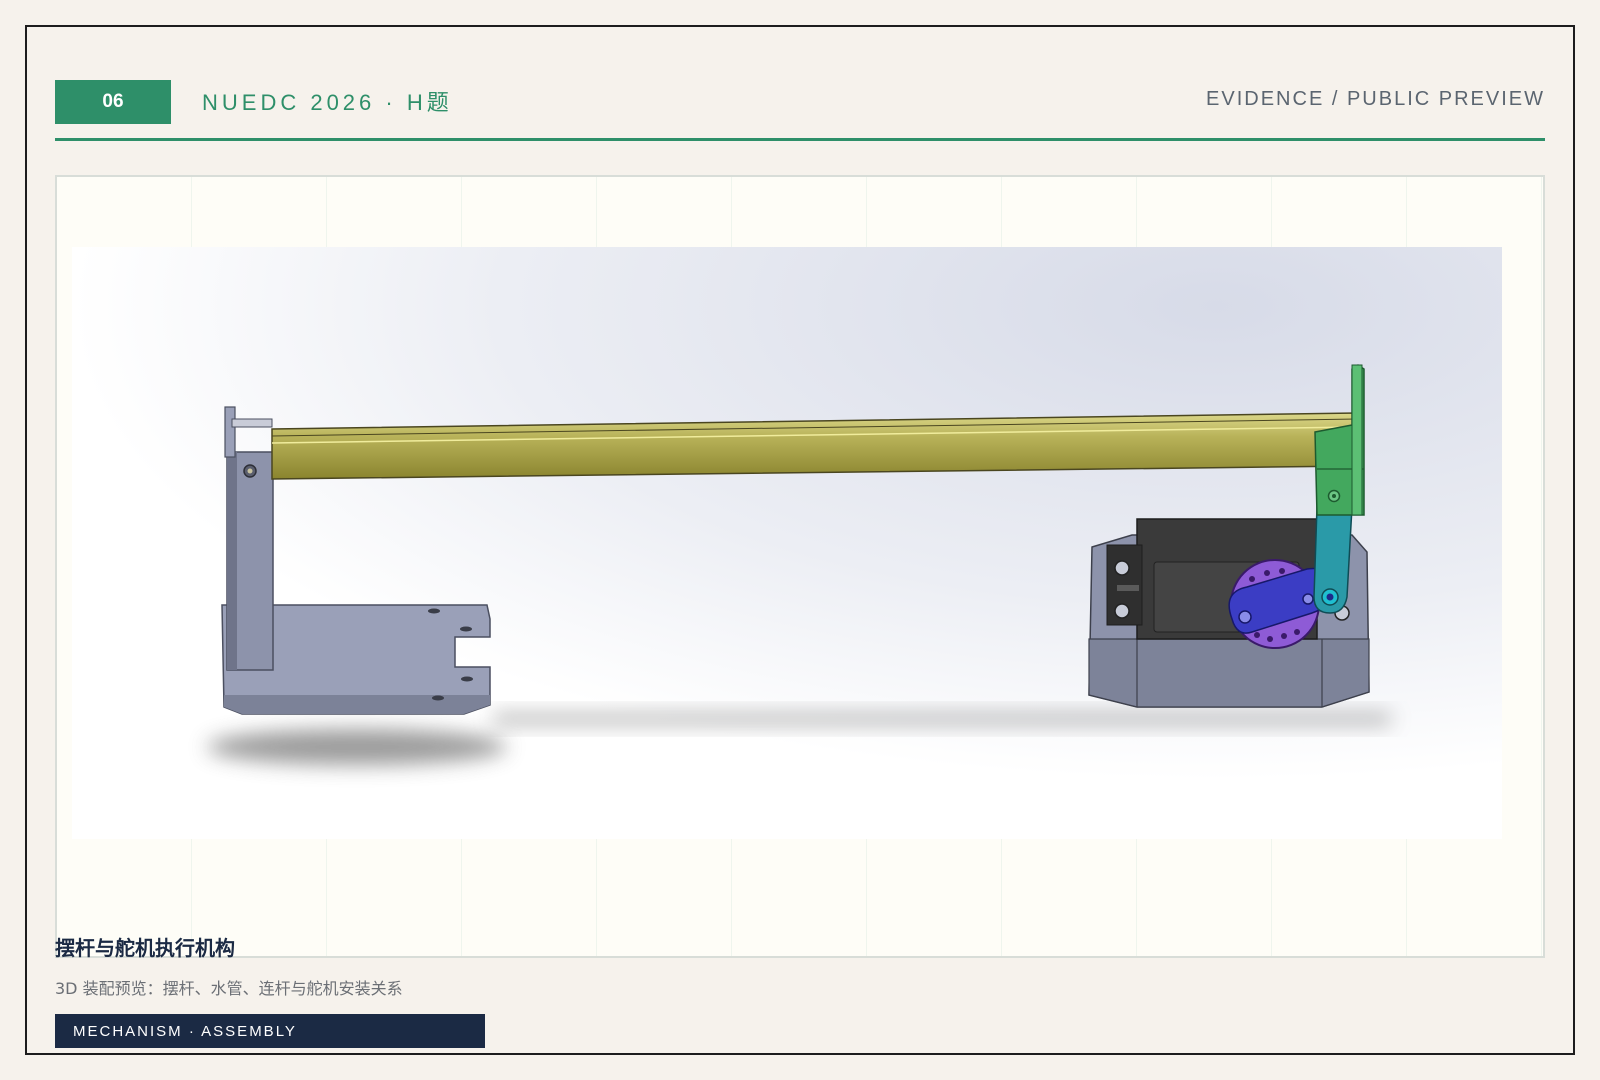  Describe the element at coordinates (1375, 99) in the screenshot. I see `header-right-label: EVIDENCE / PUBLIC PREVIEW` at that location.